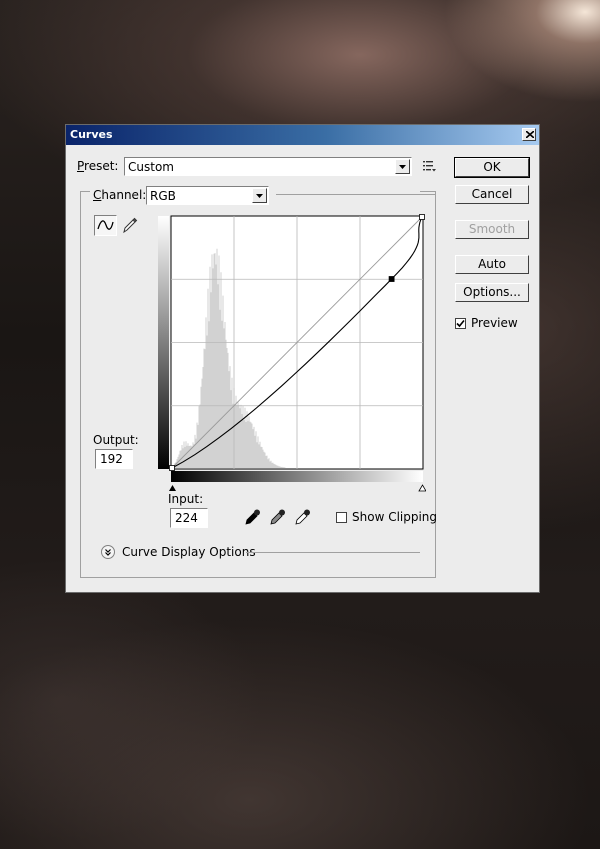 The height and width of the screenshot is (849, 600). What do you see at coordinates (292, 353) in the screenshot?
I see `curve-graph` at bounding box center [292, 353].